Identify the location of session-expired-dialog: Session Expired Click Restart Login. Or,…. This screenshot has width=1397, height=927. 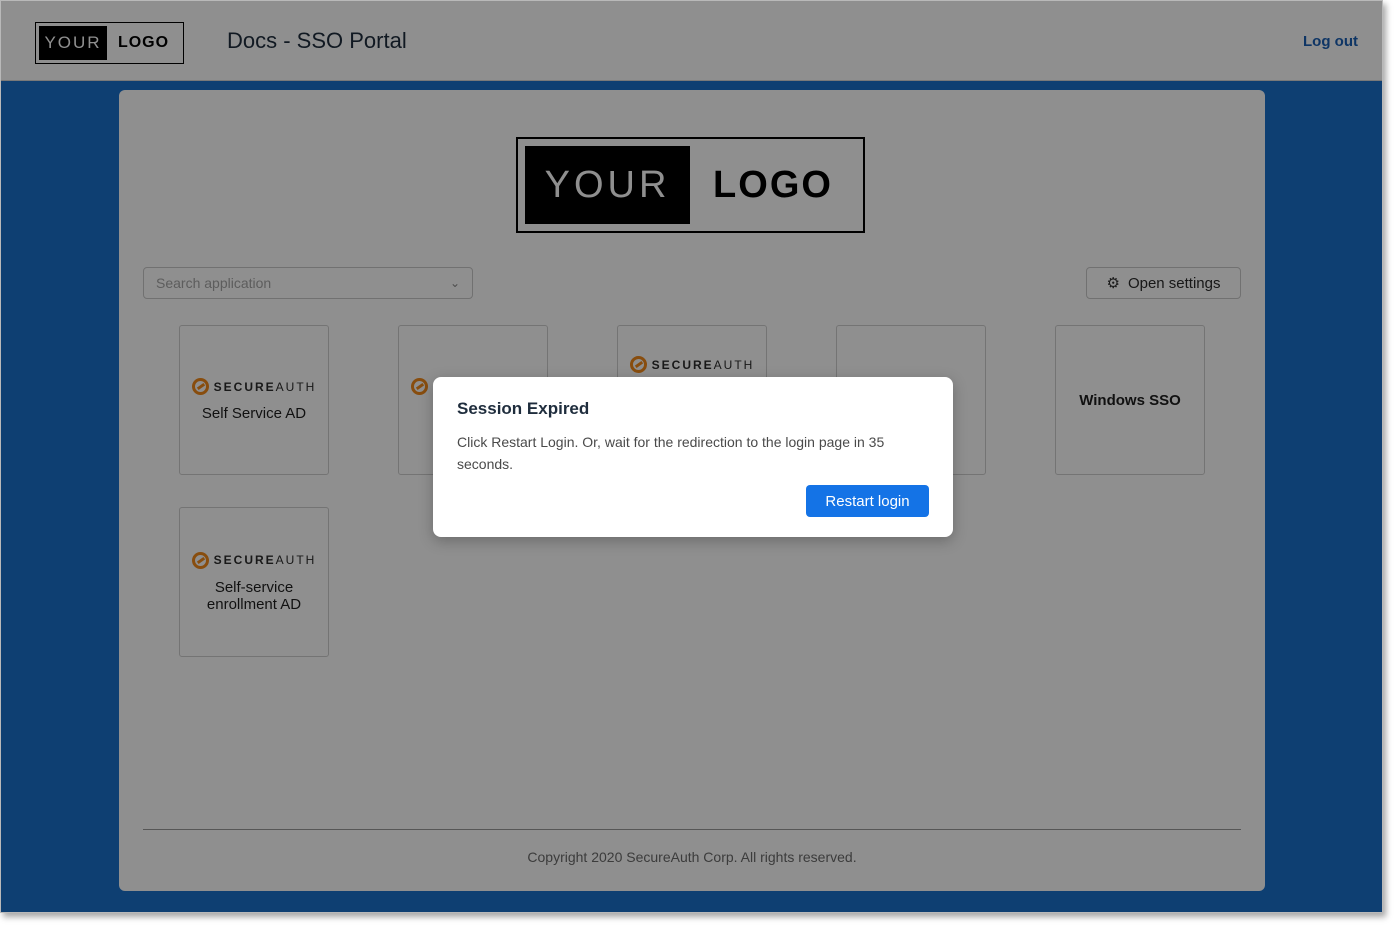
(693, 457).